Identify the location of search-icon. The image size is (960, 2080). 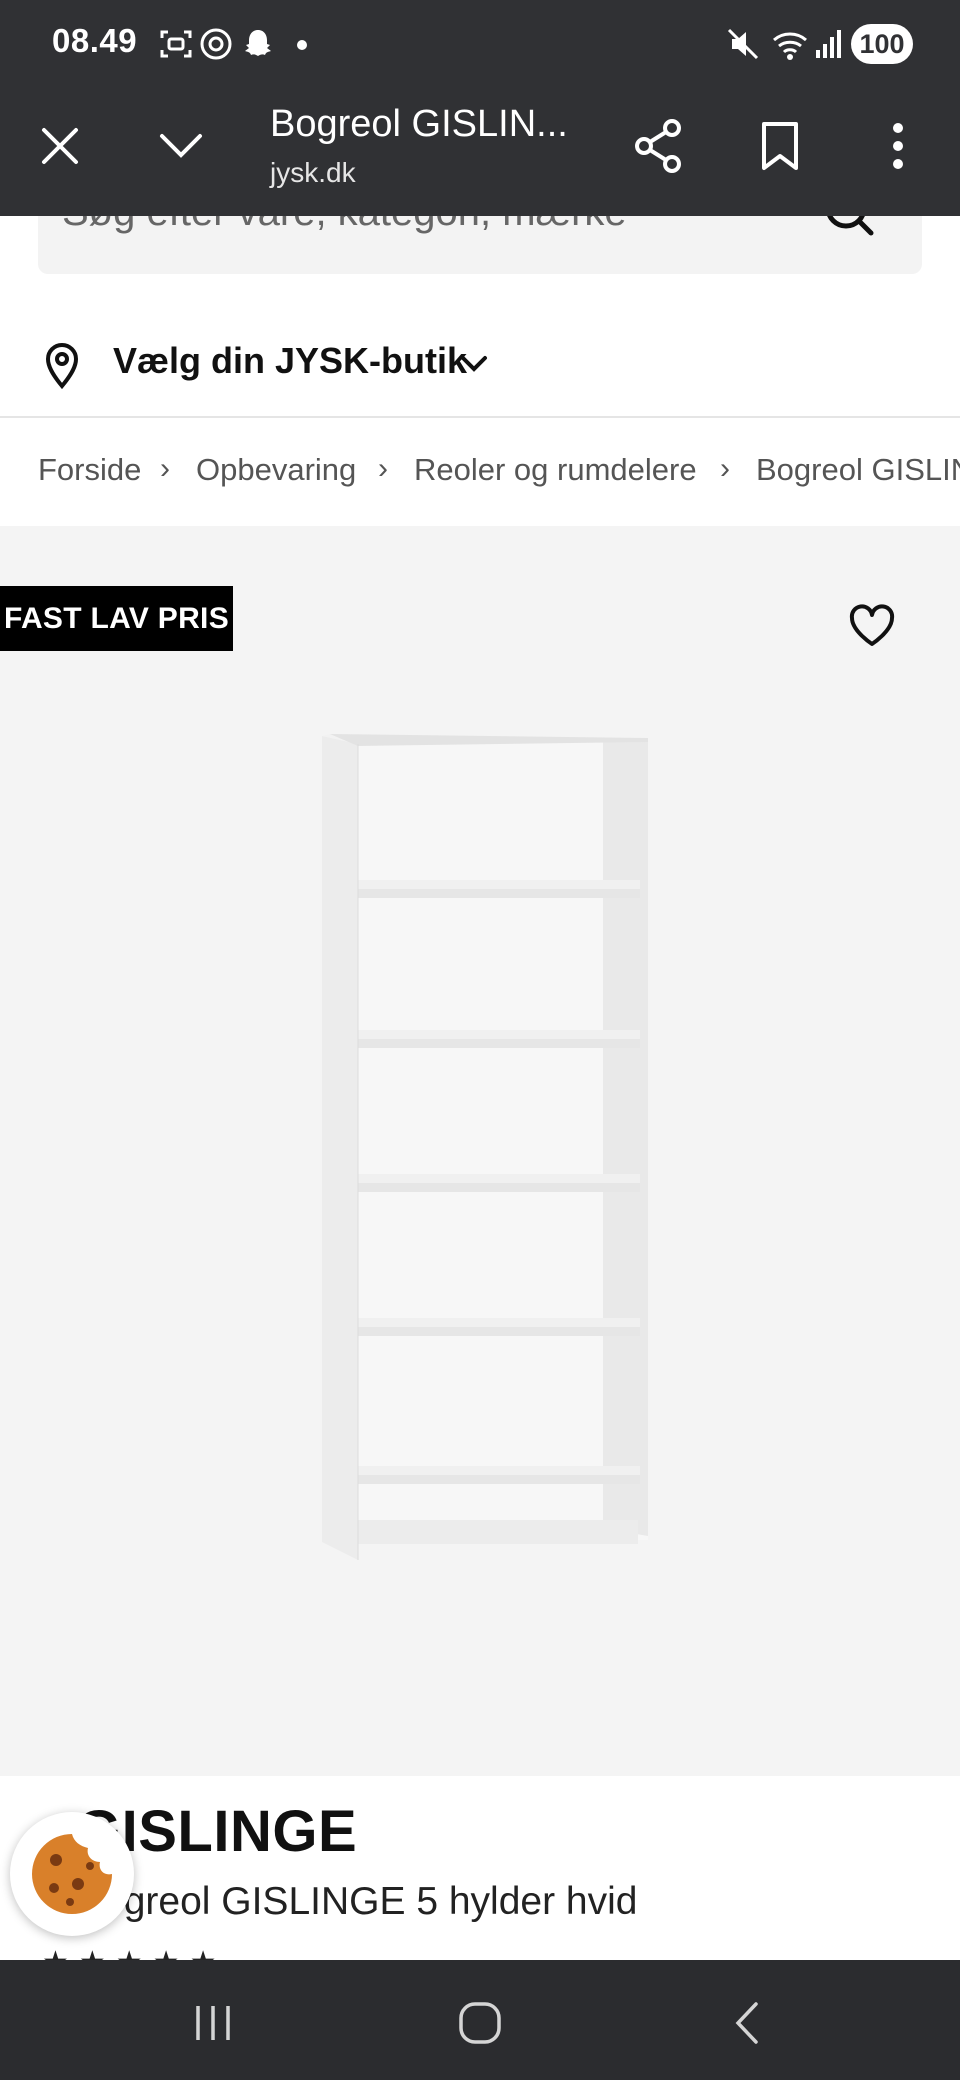
(850, 231).